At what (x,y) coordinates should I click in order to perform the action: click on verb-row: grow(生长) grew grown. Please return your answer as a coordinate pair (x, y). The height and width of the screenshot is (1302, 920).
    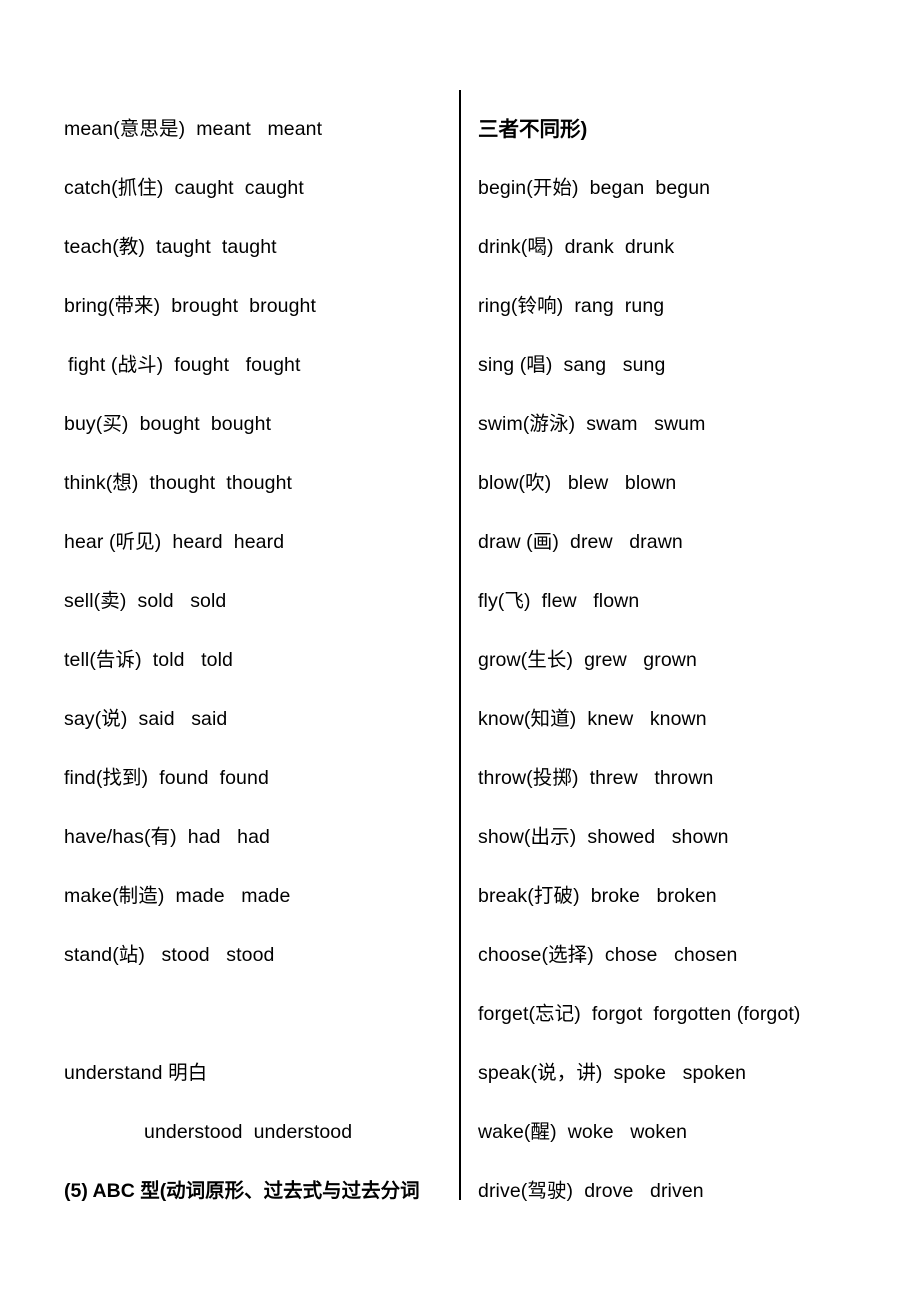
    Looking at the image, I should click on (587, 660).